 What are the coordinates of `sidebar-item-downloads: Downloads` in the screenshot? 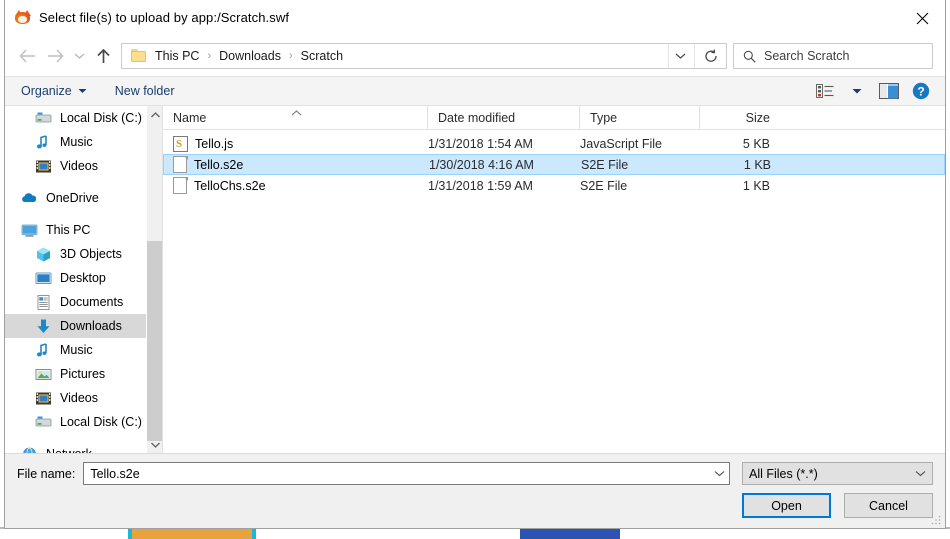 It's located at (75, 326).